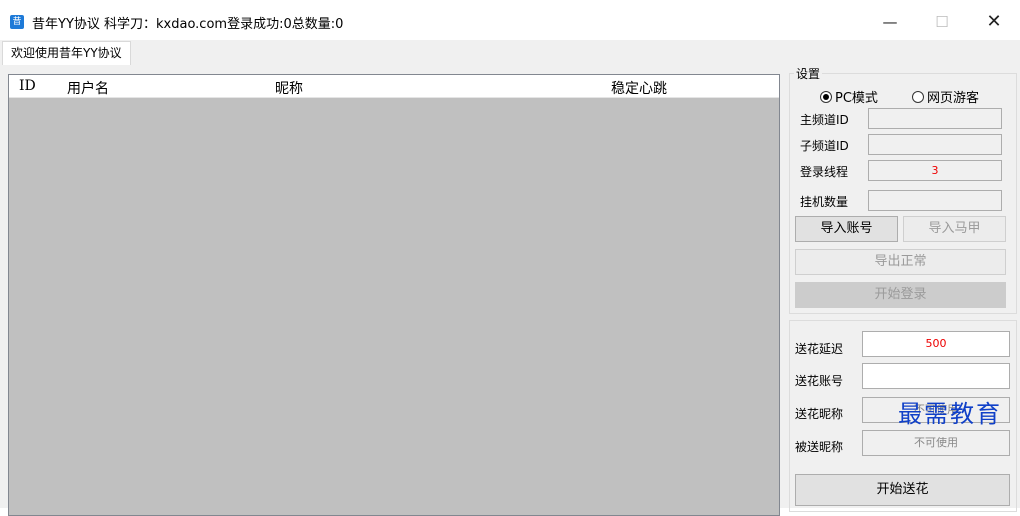 Image resolution: width=1020 pixels, height=516 pixels. What do you see at coordinates (890, 22) in the screenshot?
I see `minimize-button: —` at bounding box center [890, 22].